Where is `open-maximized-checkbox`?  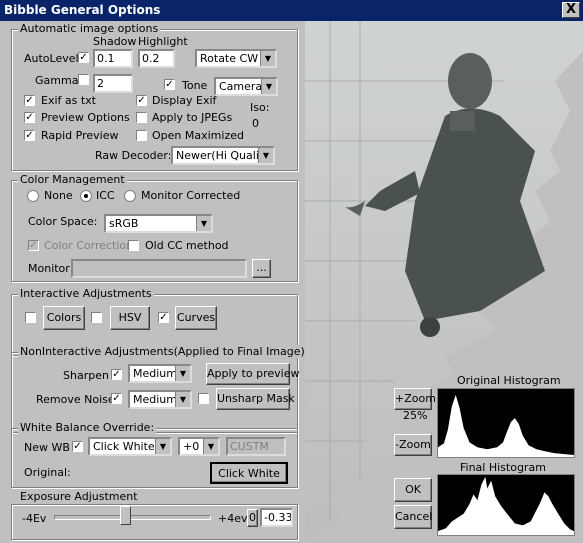
open-maximized-checkbox is located at coordinates (141, 135).